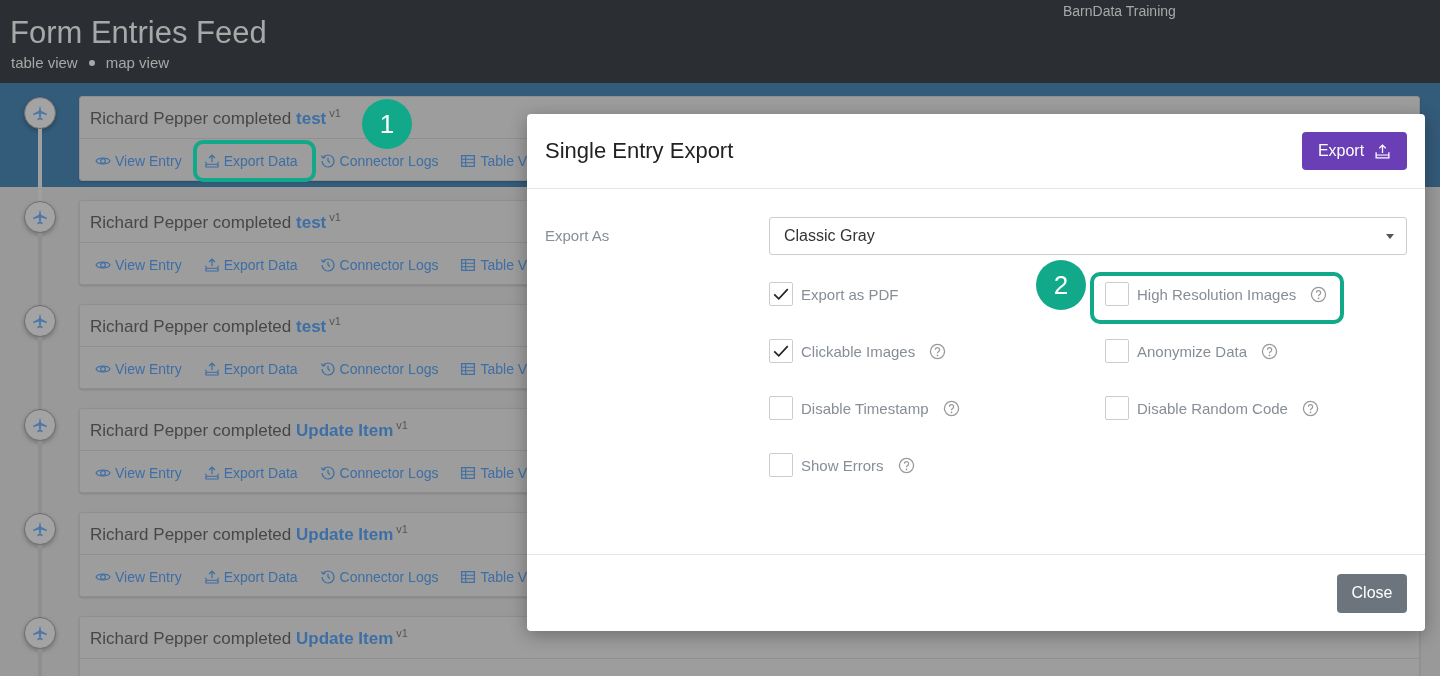 Image resolution: width=1440 pixels, height=676 pixels. What do you see at coordinates (1119, 11) in the screenshot?
I see `organization-name: BarnData Training` at bounding box center [1119, 11].